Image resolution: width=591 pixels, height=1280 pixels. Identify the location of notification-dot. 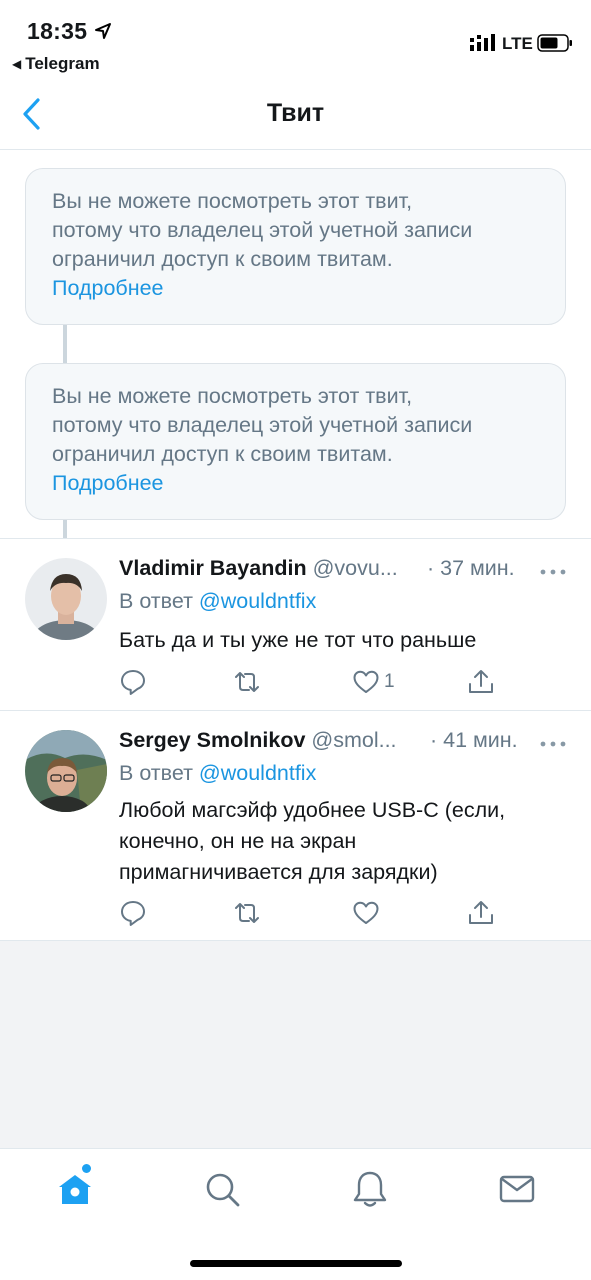
(86, 1168).